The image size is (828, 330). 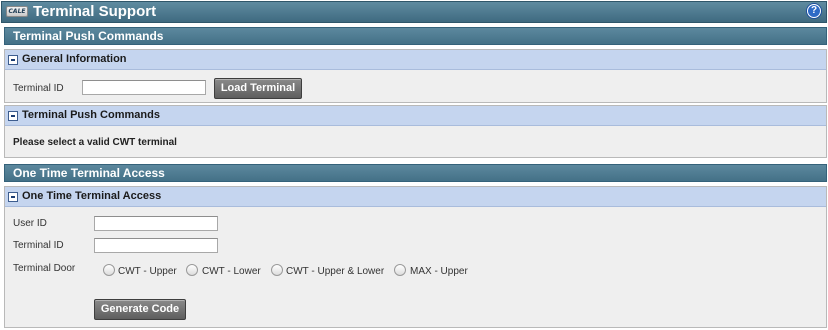 I want to click on radio-cwt-upper-lower, so click(x=277, y=270).